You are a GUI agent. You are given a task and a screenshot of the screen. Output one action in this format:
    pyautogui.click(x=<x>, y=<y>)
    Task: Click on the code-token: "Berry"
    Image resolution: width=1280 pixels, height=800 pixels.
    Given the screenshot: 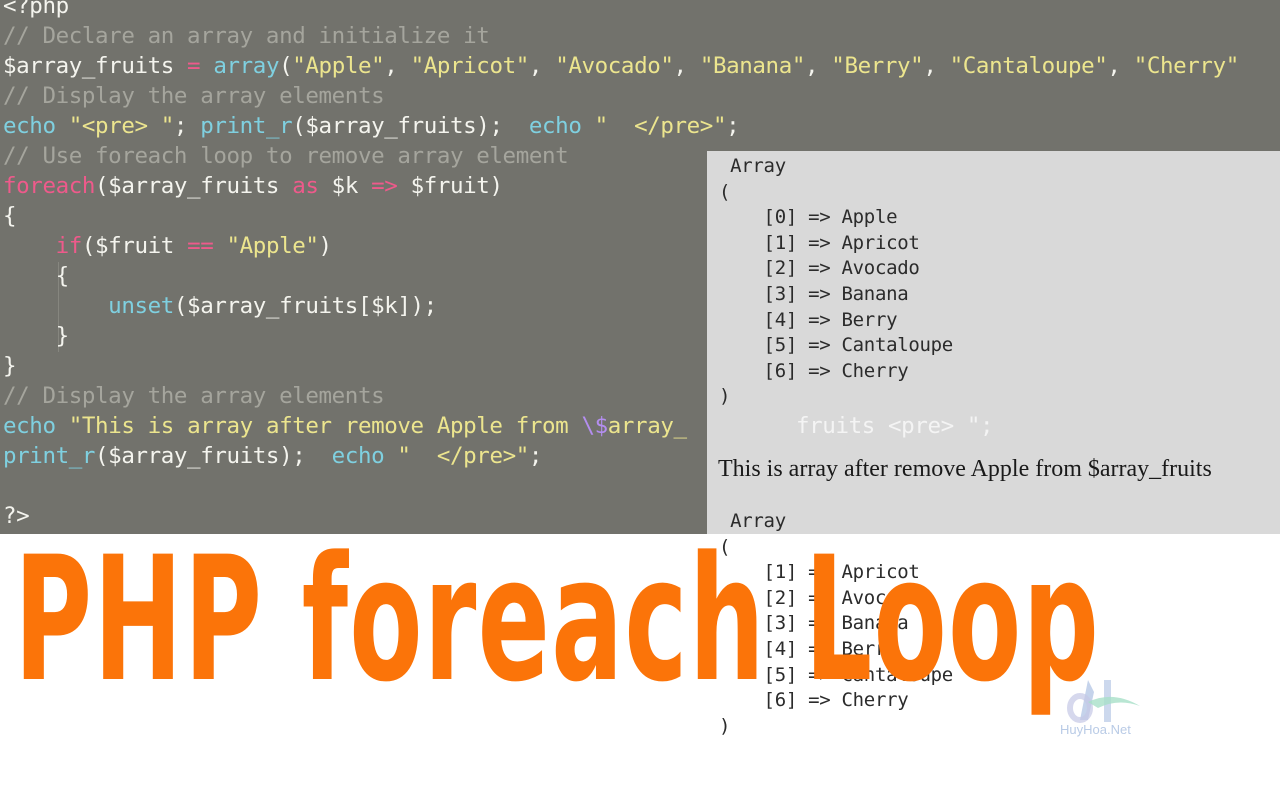 What is the action you would take?
    pyautogui.click(x=877, y=66)
    